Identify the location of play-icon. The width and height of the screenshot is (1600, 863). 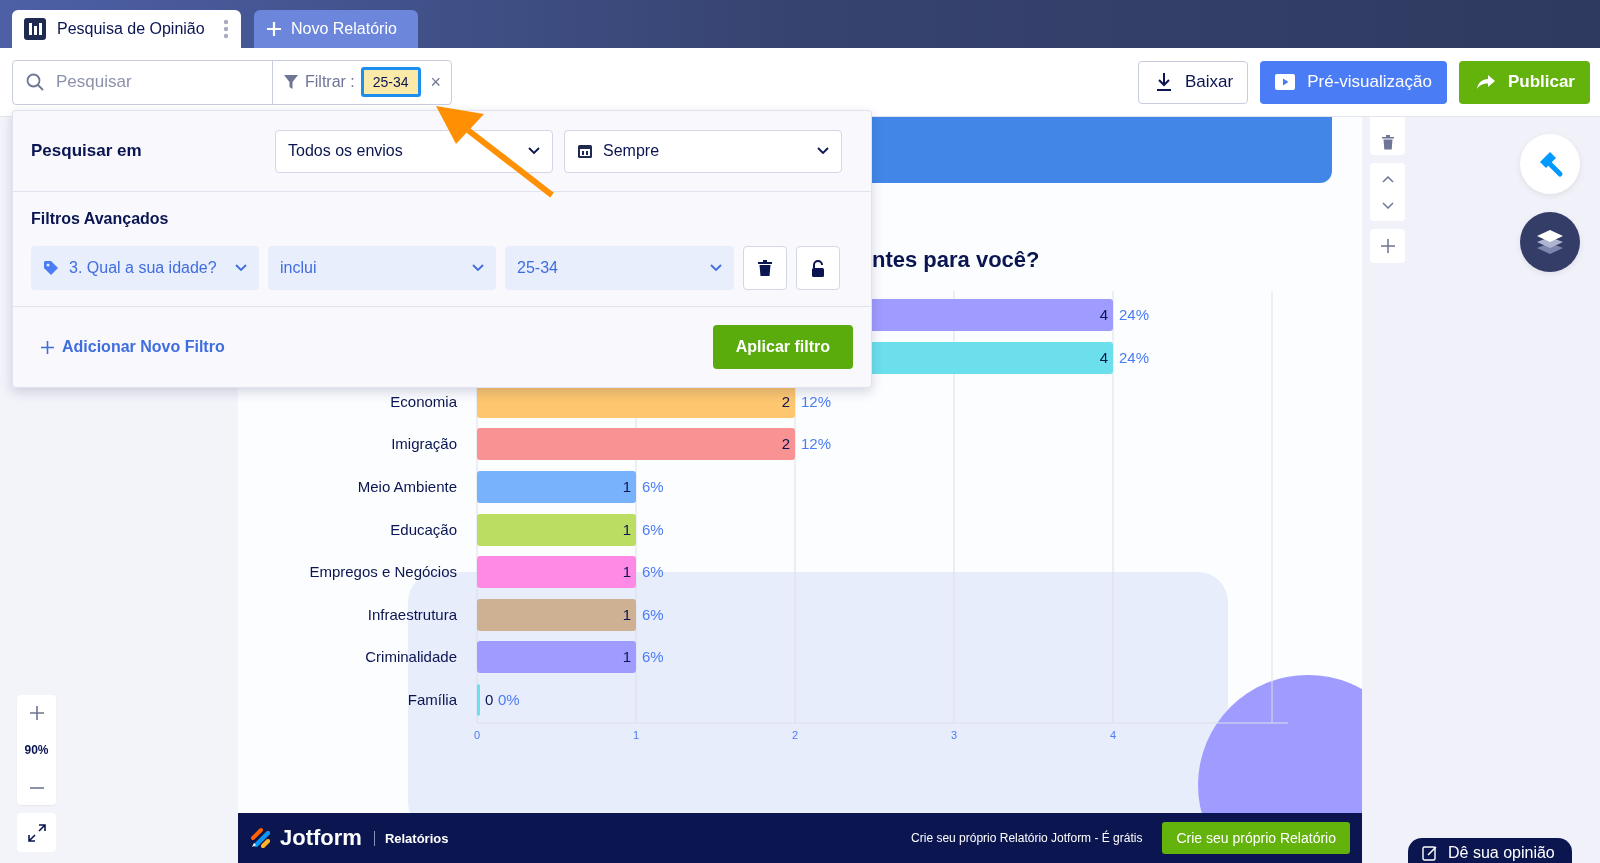
(1285, 82).